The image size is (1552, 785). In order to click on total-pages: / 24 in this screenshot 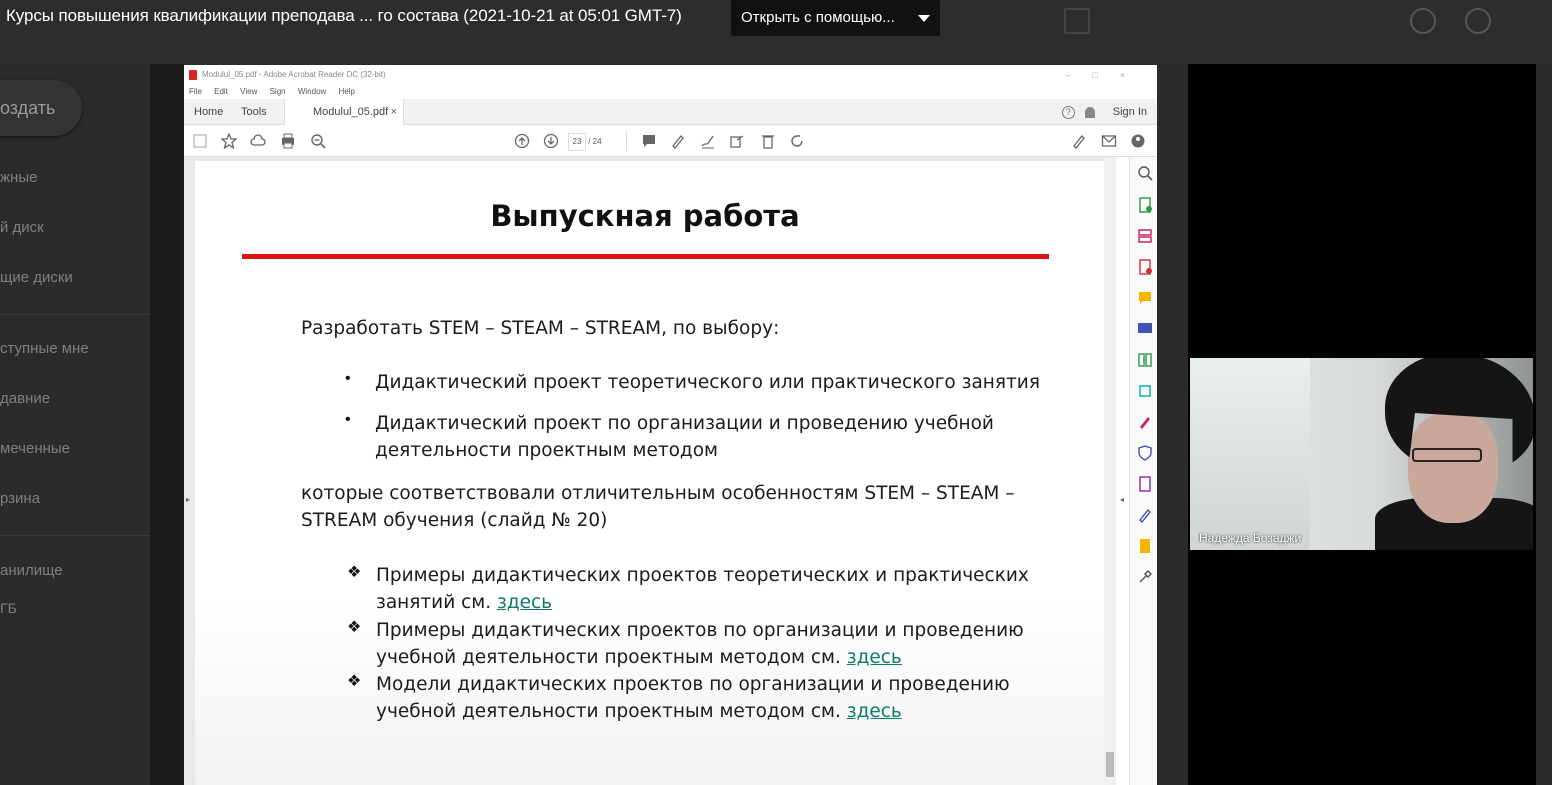, I will do `click(595, 141)`.